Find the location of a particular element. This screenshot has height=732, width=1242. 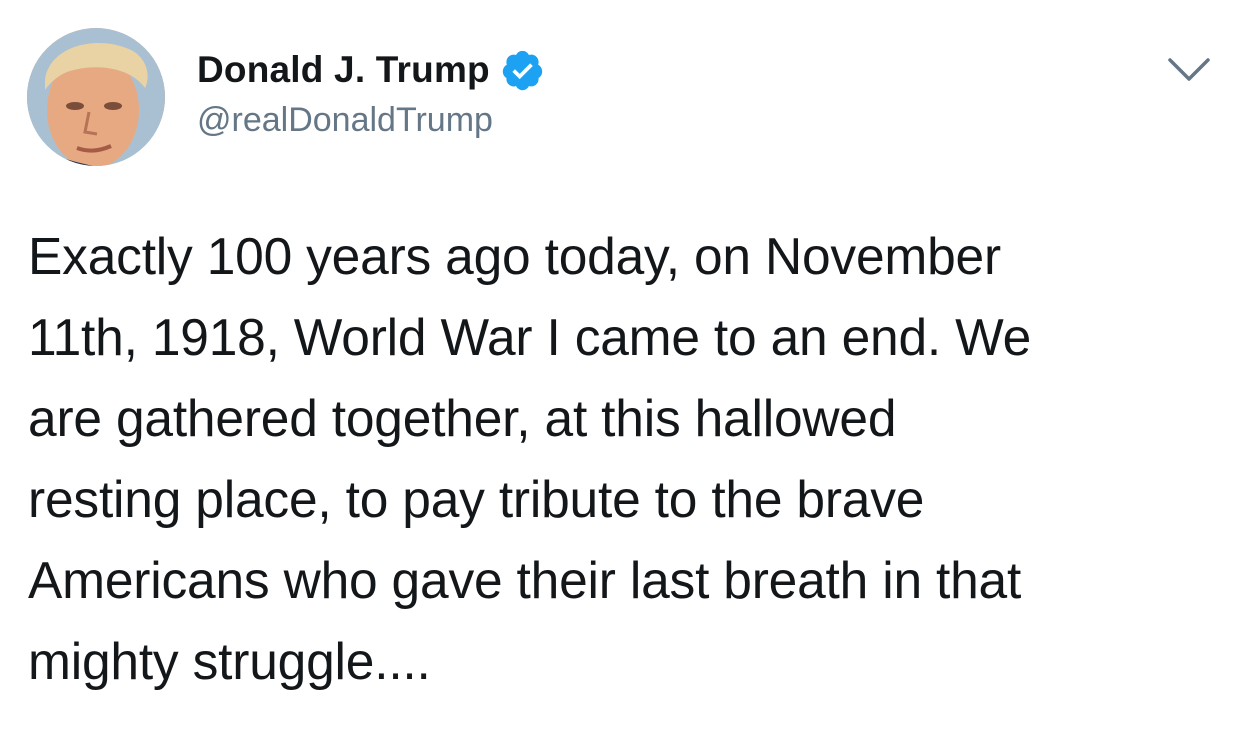

author-name-row: Donald J. Trump is located at coordinates (371, 70).